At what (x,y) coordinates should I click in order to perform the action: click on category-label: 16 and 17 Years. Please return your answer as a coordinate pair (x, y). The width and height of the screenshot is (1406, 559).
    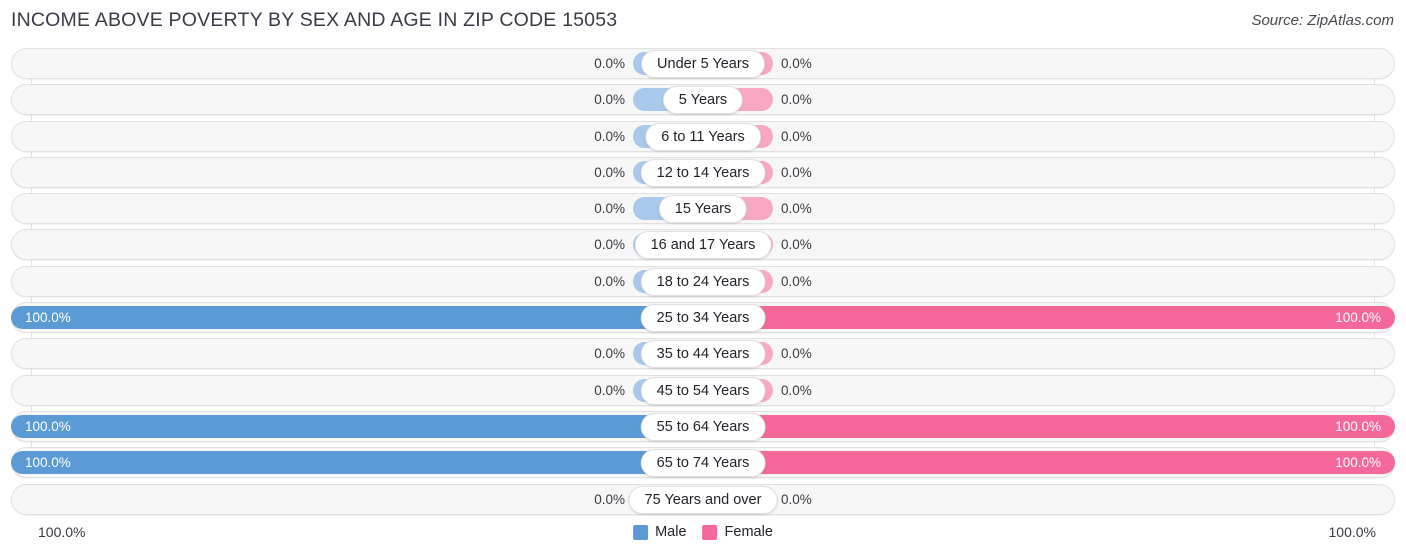
    Looking at the image, I should click on (703, 245).